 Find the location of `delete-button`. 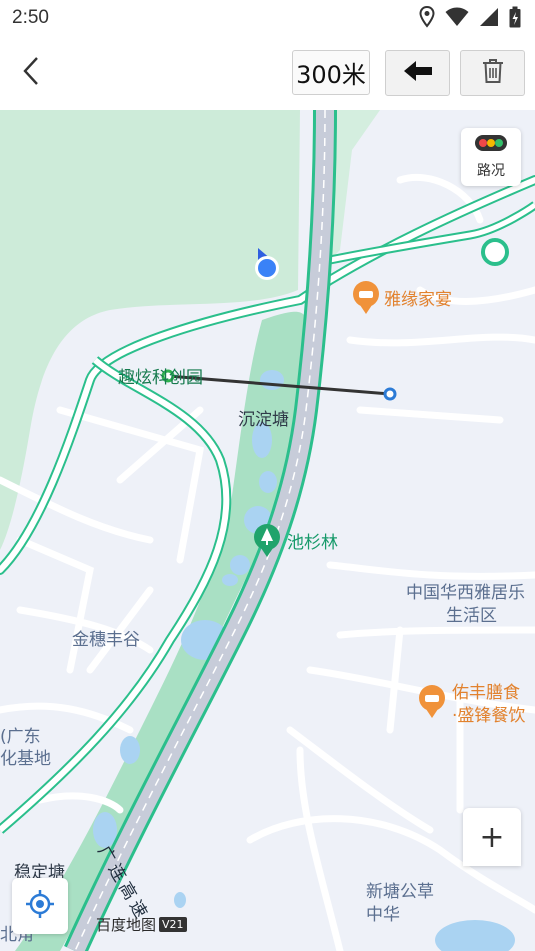

delete-button is located at coordinates (492, 73).